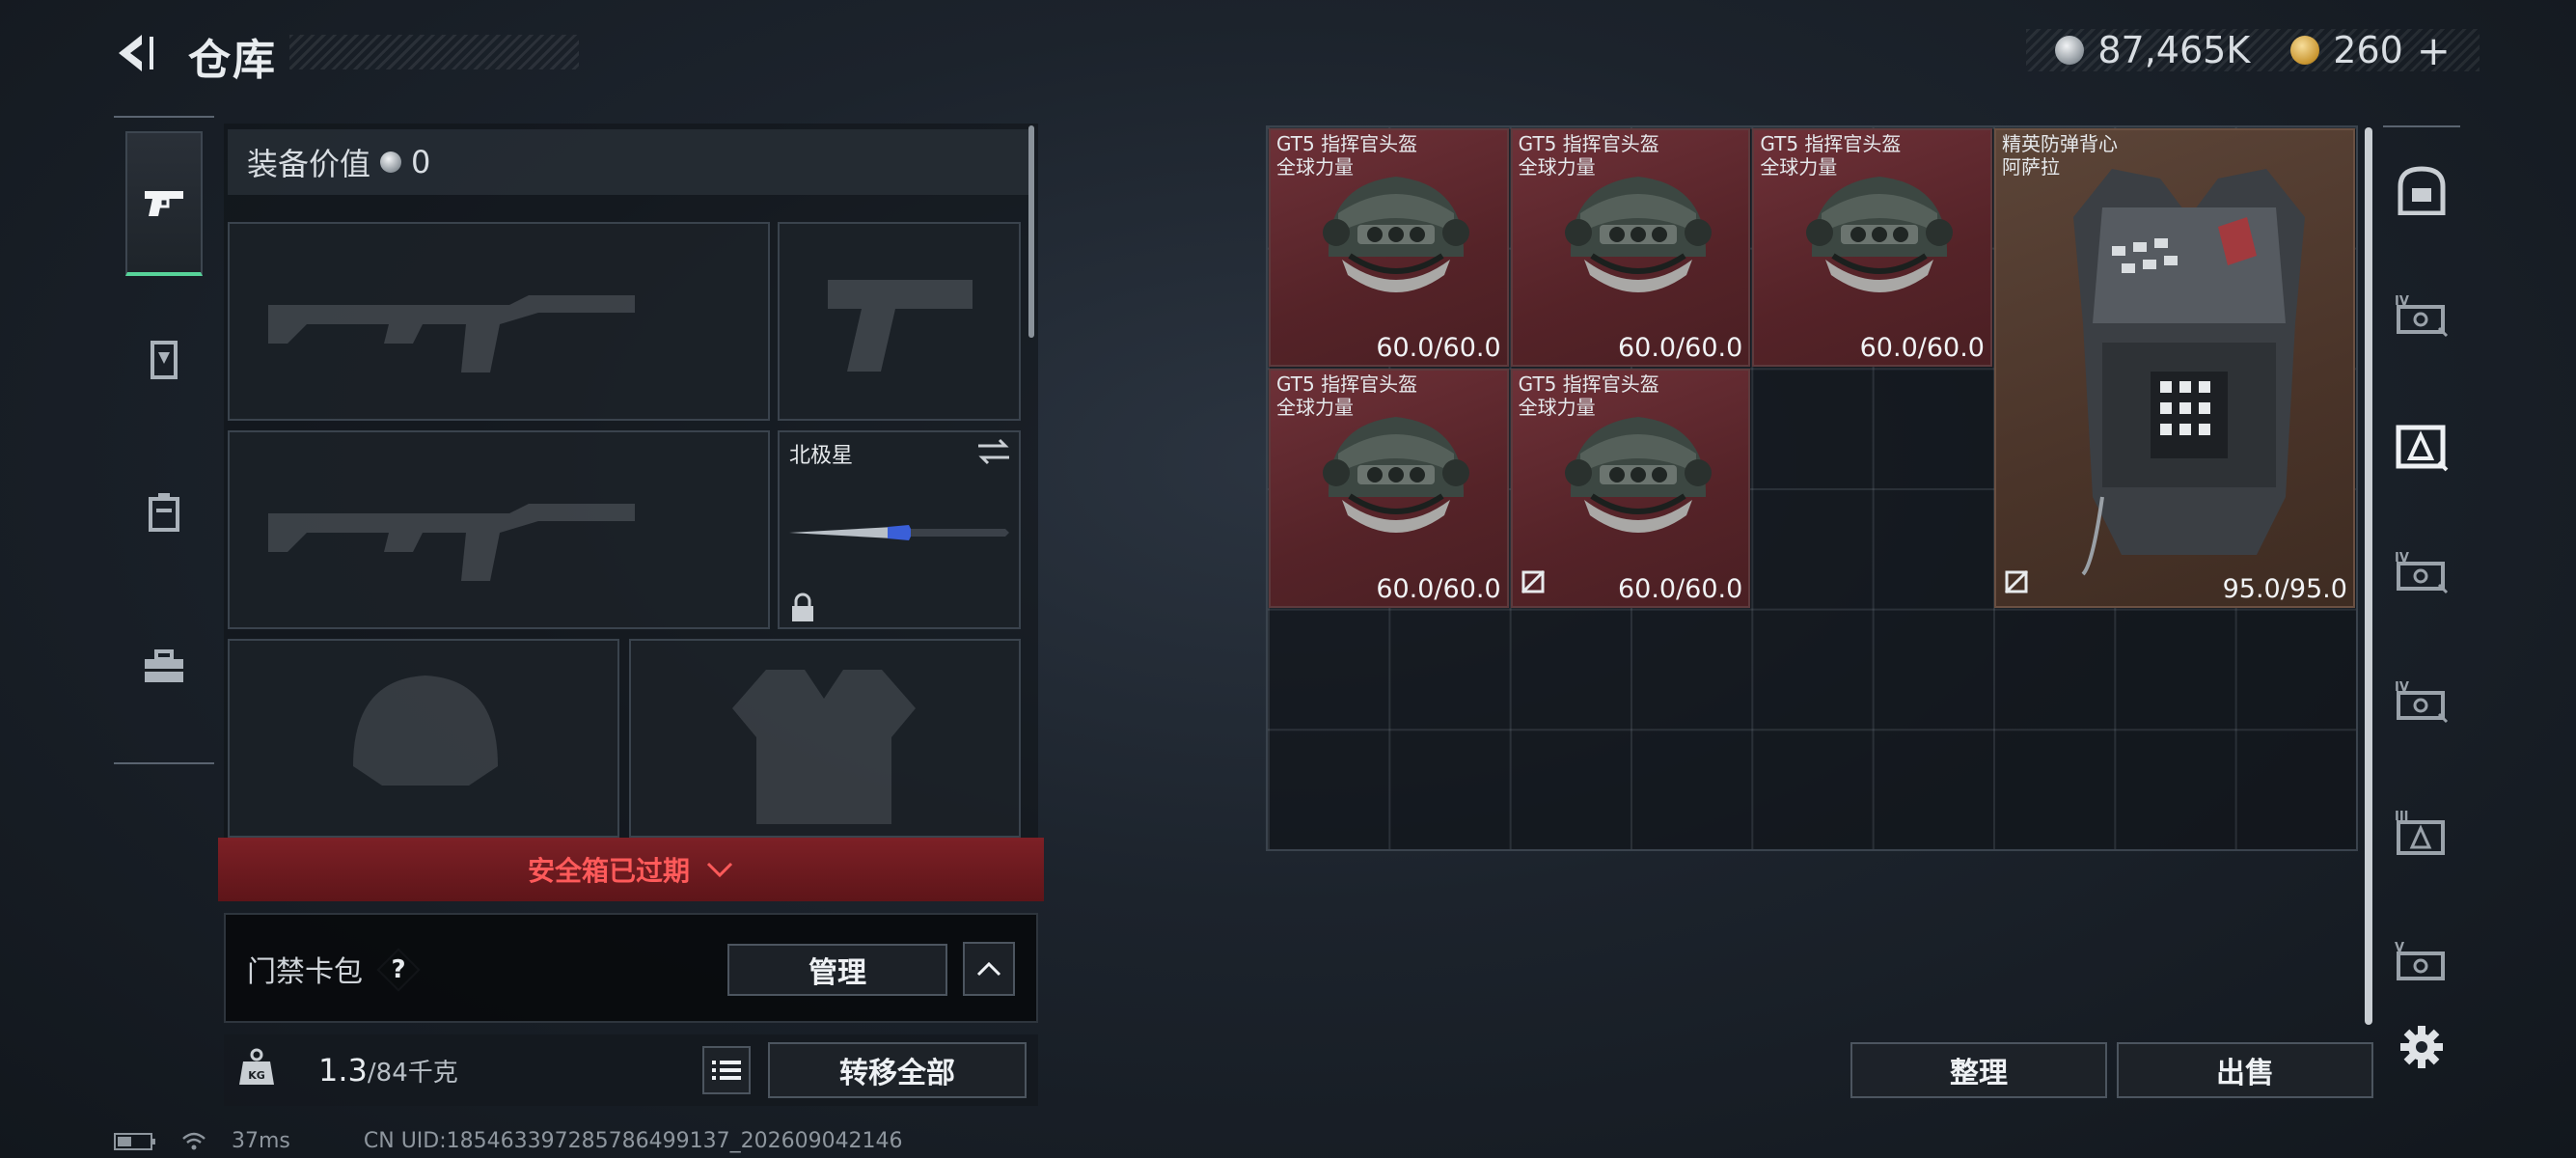  What do you see at coordinates (2284, 588) in the screenshot?
I see `item-durability: 95.0/95.0` at bounding box center [2284, 588].